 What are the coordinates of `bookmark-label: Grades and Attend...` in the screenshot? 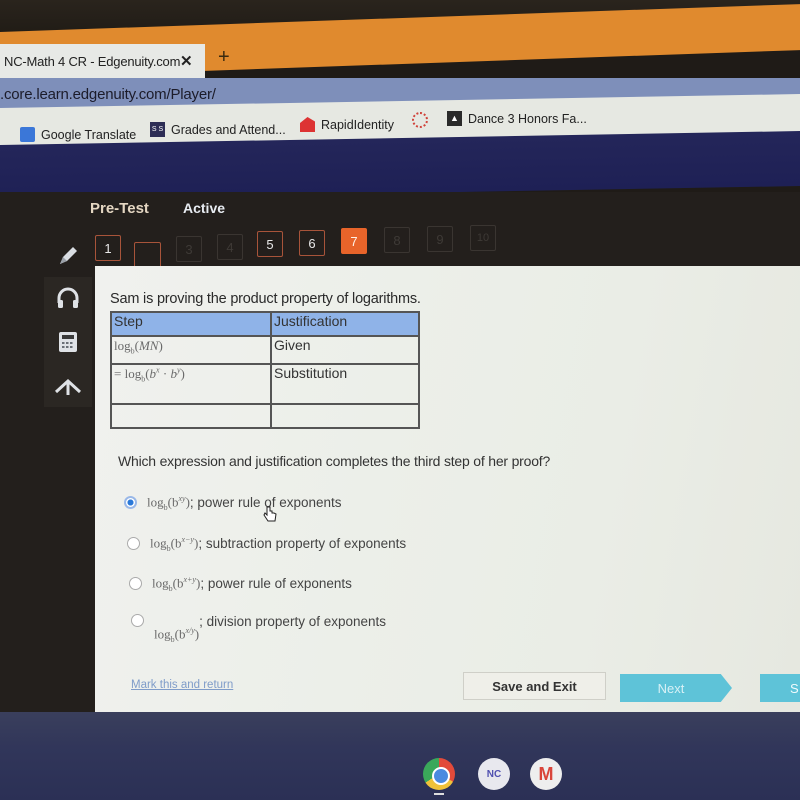 It's located at (228, 129).